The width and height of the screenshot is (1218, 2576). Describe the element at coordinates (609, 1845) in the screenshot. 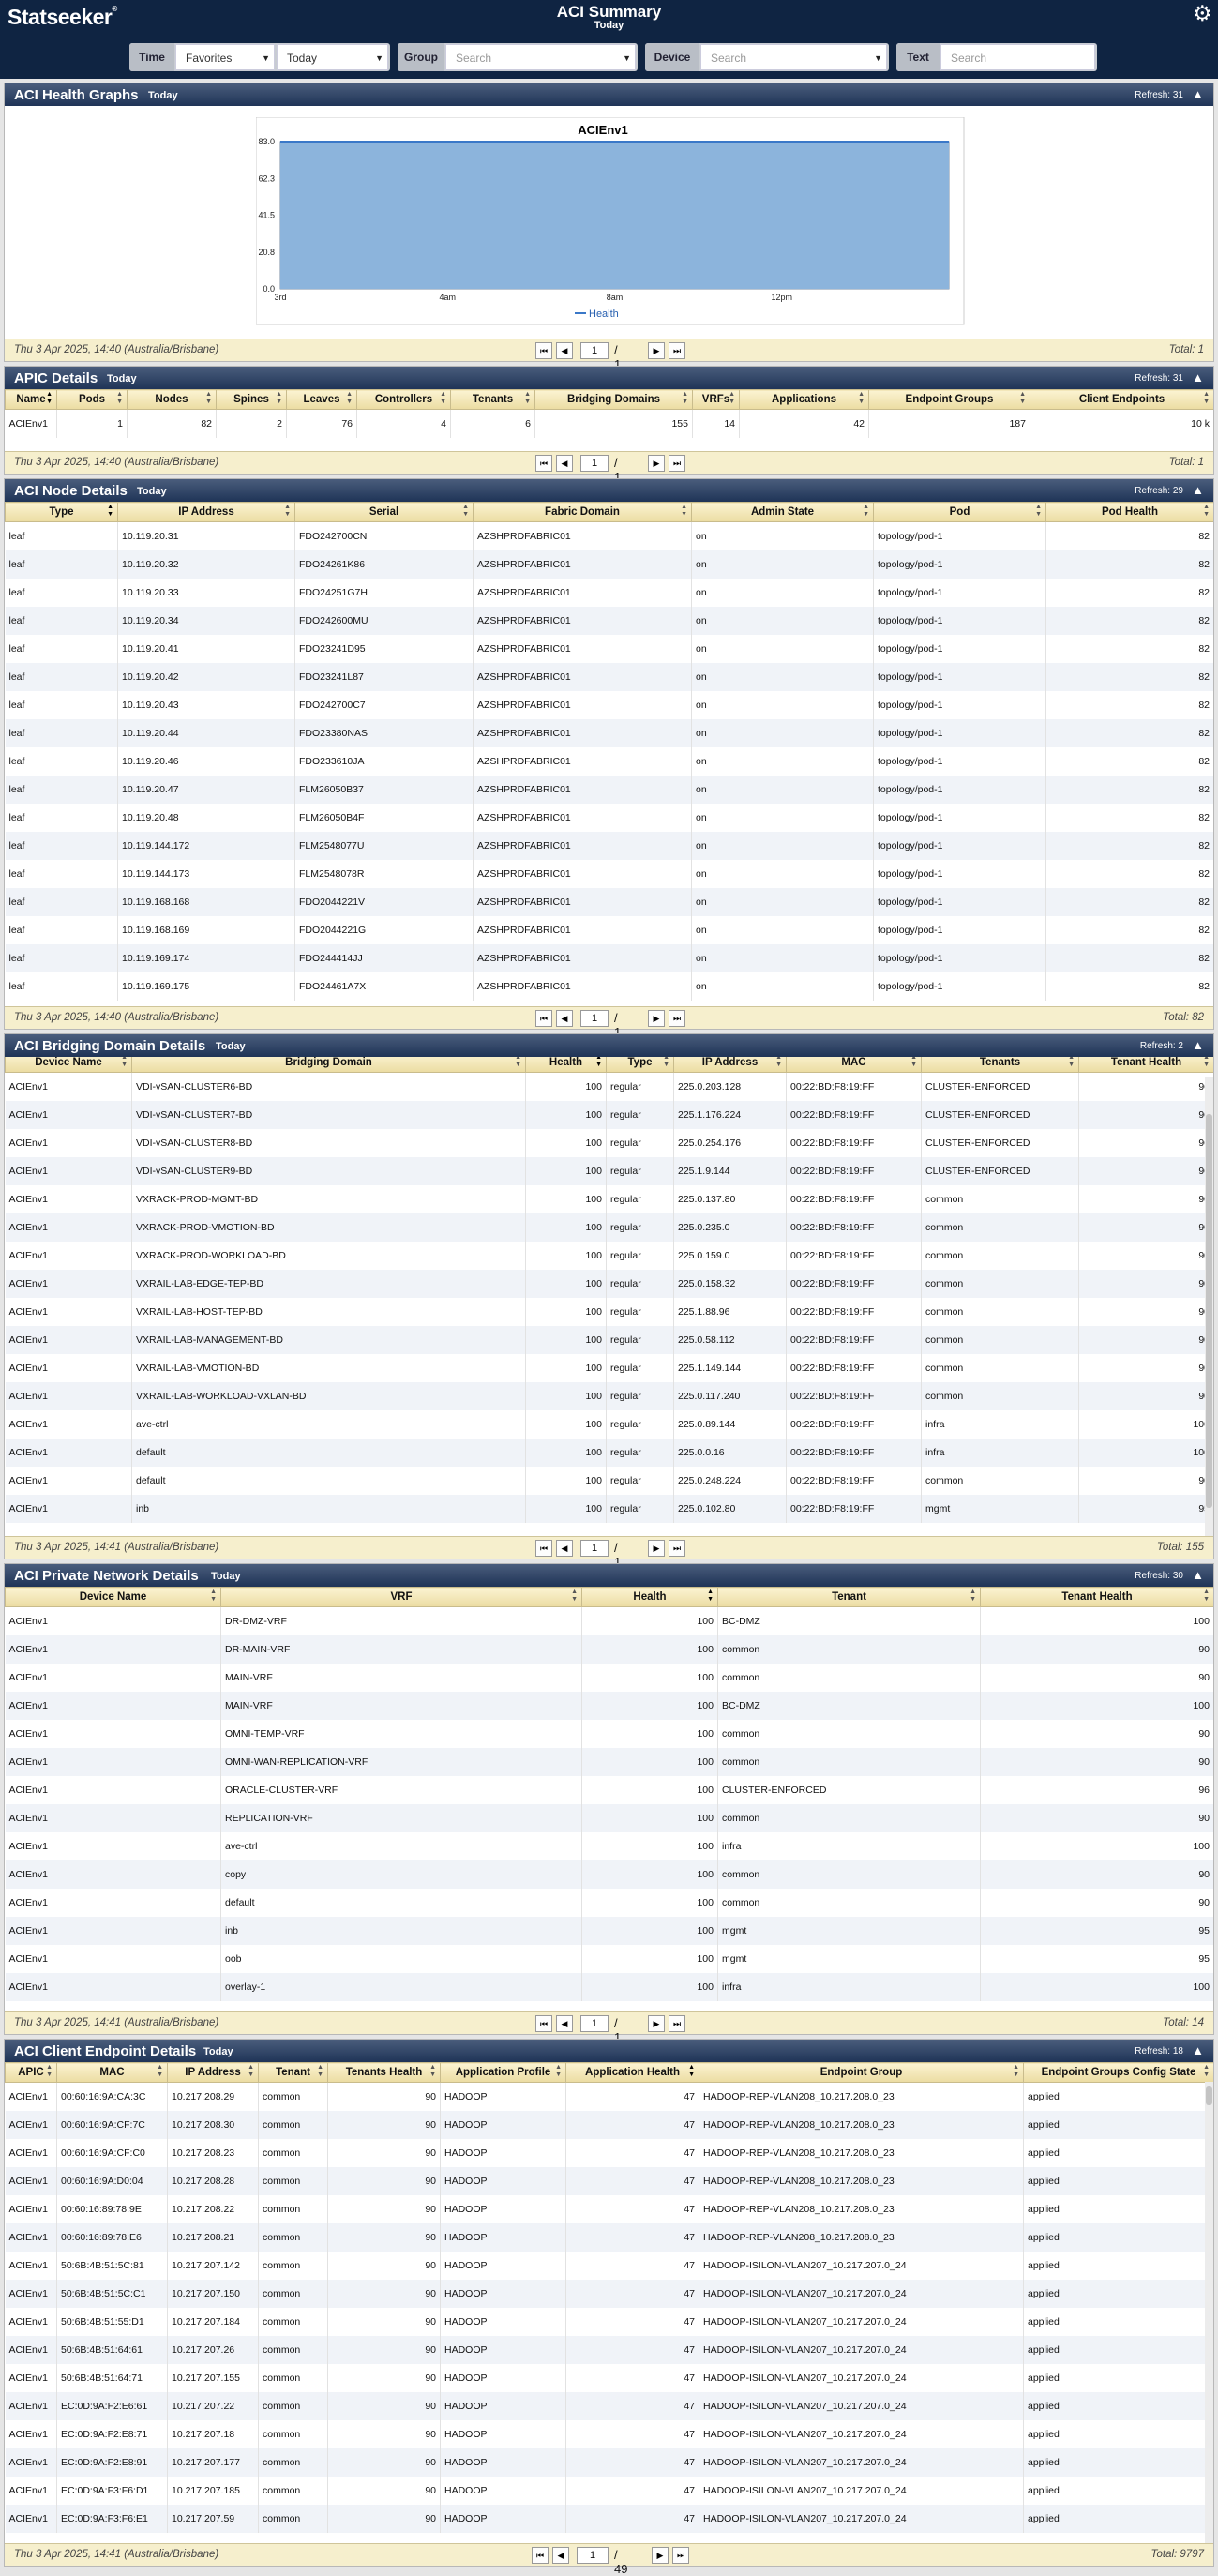

I see `table-row: ACIEnv1 ave-ctrl 100 infra 100` at that location.